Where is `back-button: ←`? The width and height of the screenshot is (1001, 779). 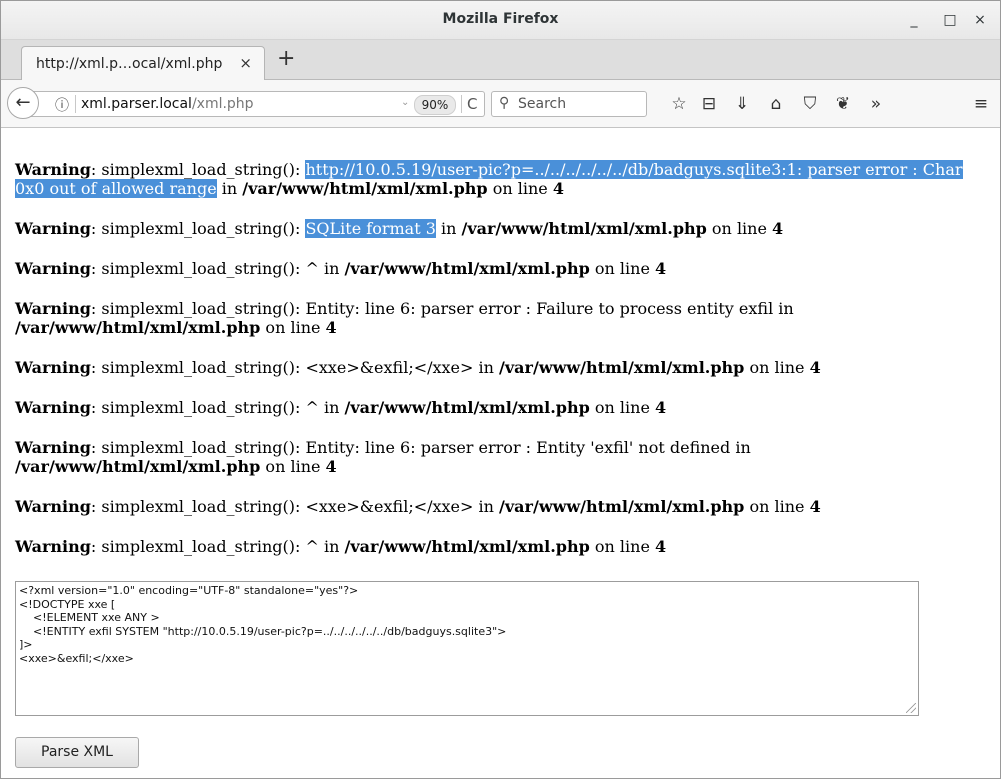
back-button: ← is located at coordinates (23, 103).